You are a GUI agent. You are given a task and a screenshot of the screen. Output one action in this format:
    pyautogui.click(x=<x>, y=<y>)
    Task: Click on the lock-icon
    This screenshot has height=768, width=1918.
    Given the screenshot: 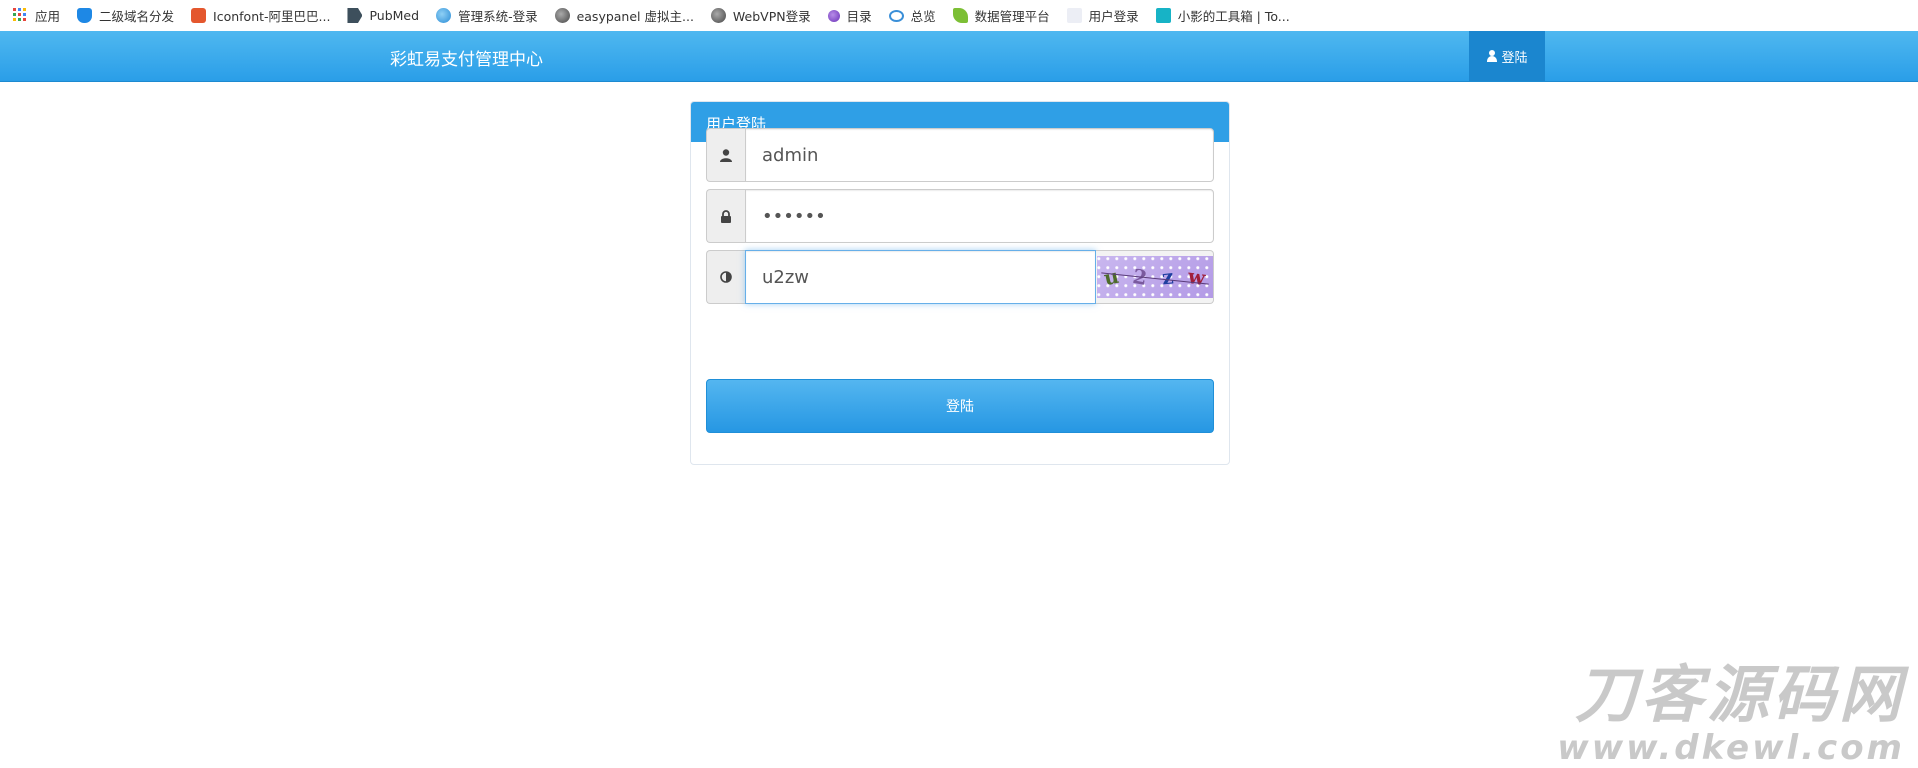 What is the action you would take?
    pyautogui.click(x=725, y=216)
    